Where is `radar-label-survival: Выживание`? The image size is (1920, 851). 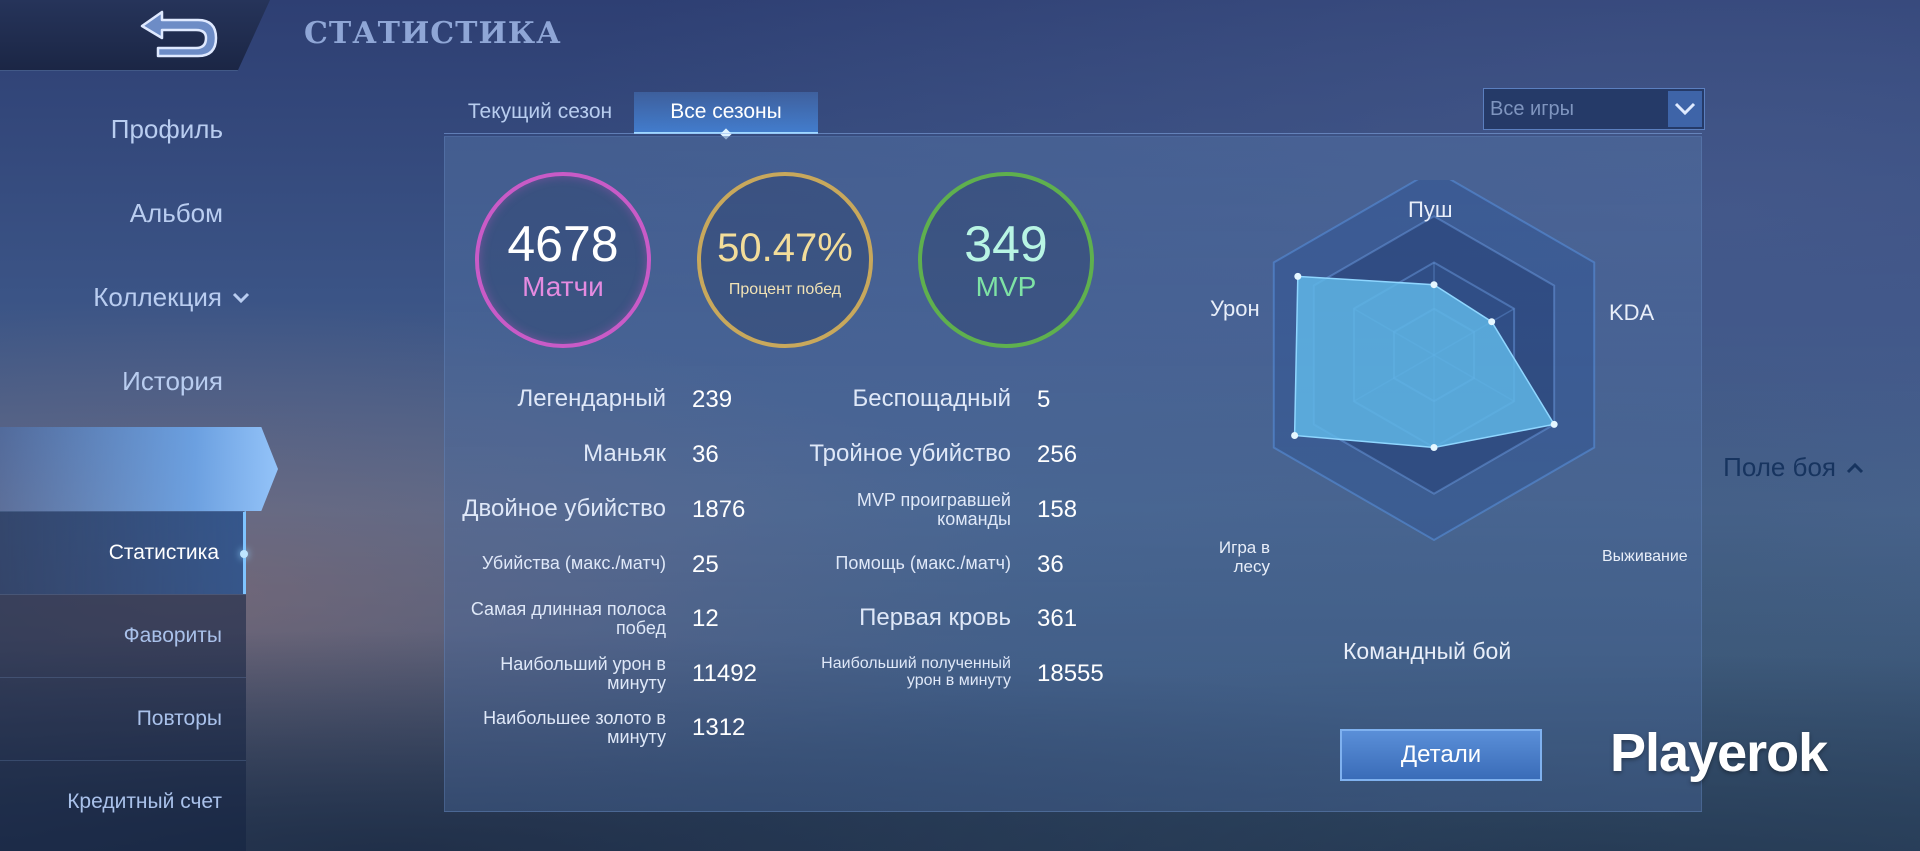 radar-label-survival: Выживание is located at coordinates (1645, 556).